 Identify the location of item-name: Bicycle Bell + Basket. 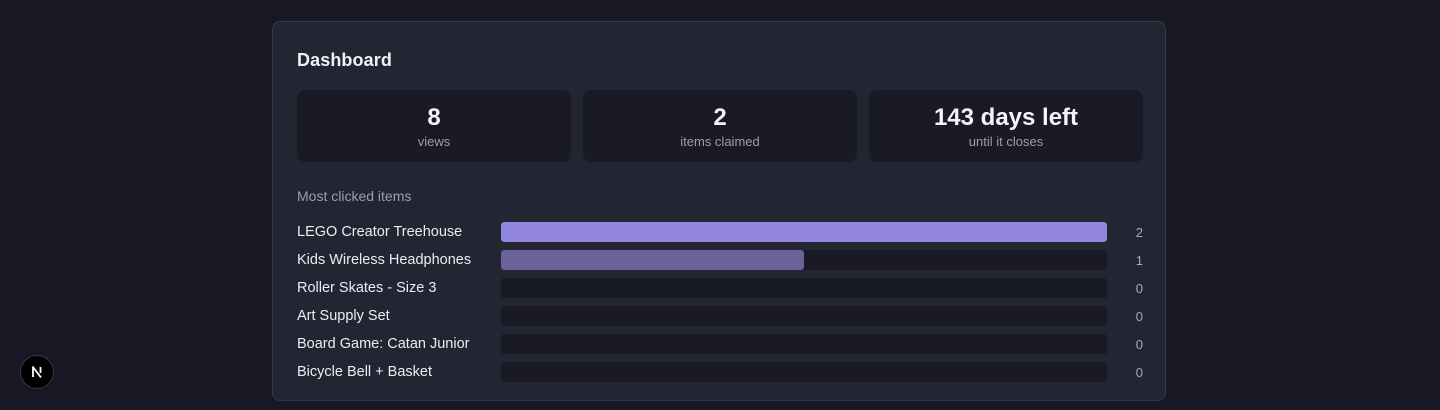
(364, 372).